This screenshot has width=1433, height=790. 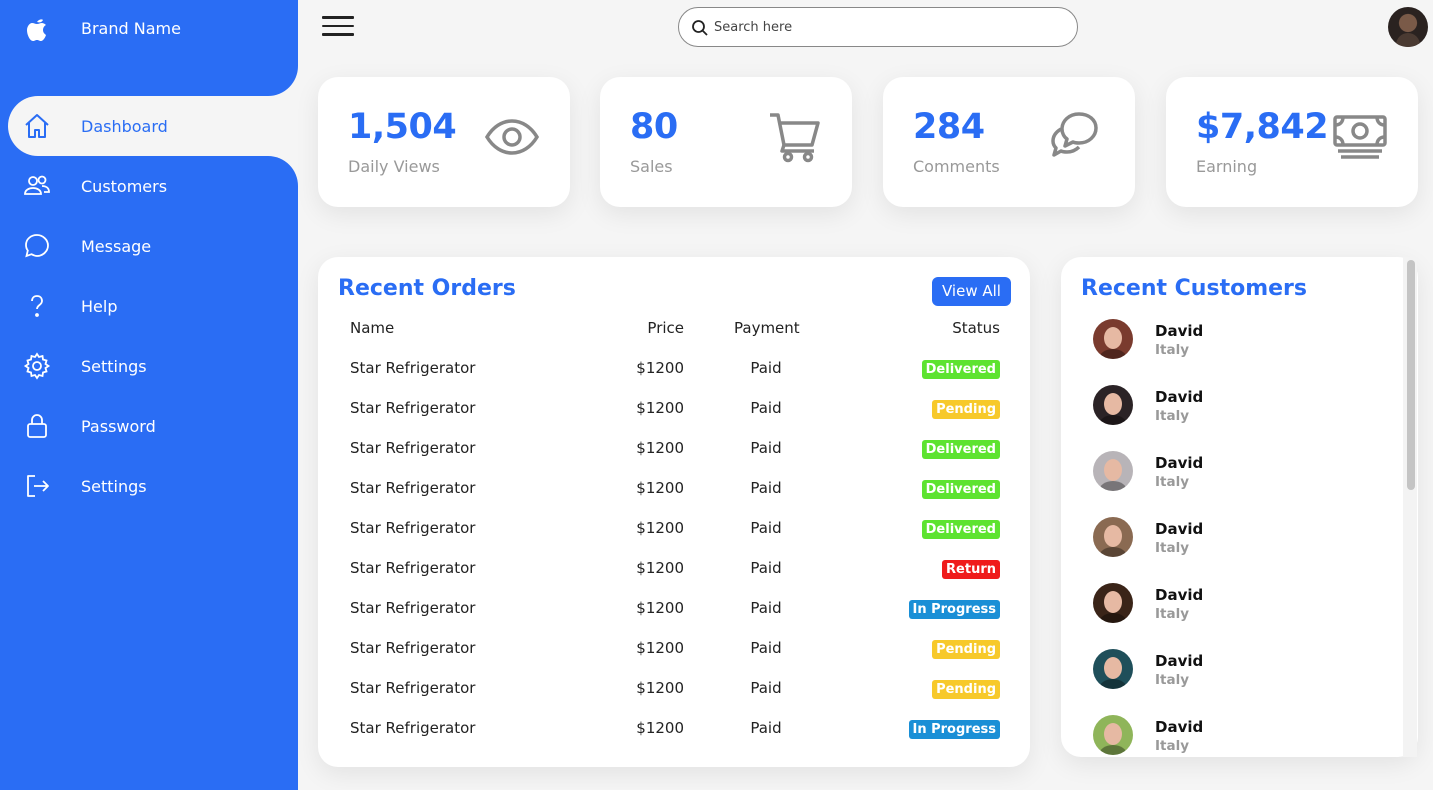 What do you see at coordinates (1408, 27) in the screenshot?
I see `user-avatar` at bounding box center [1408, 27].